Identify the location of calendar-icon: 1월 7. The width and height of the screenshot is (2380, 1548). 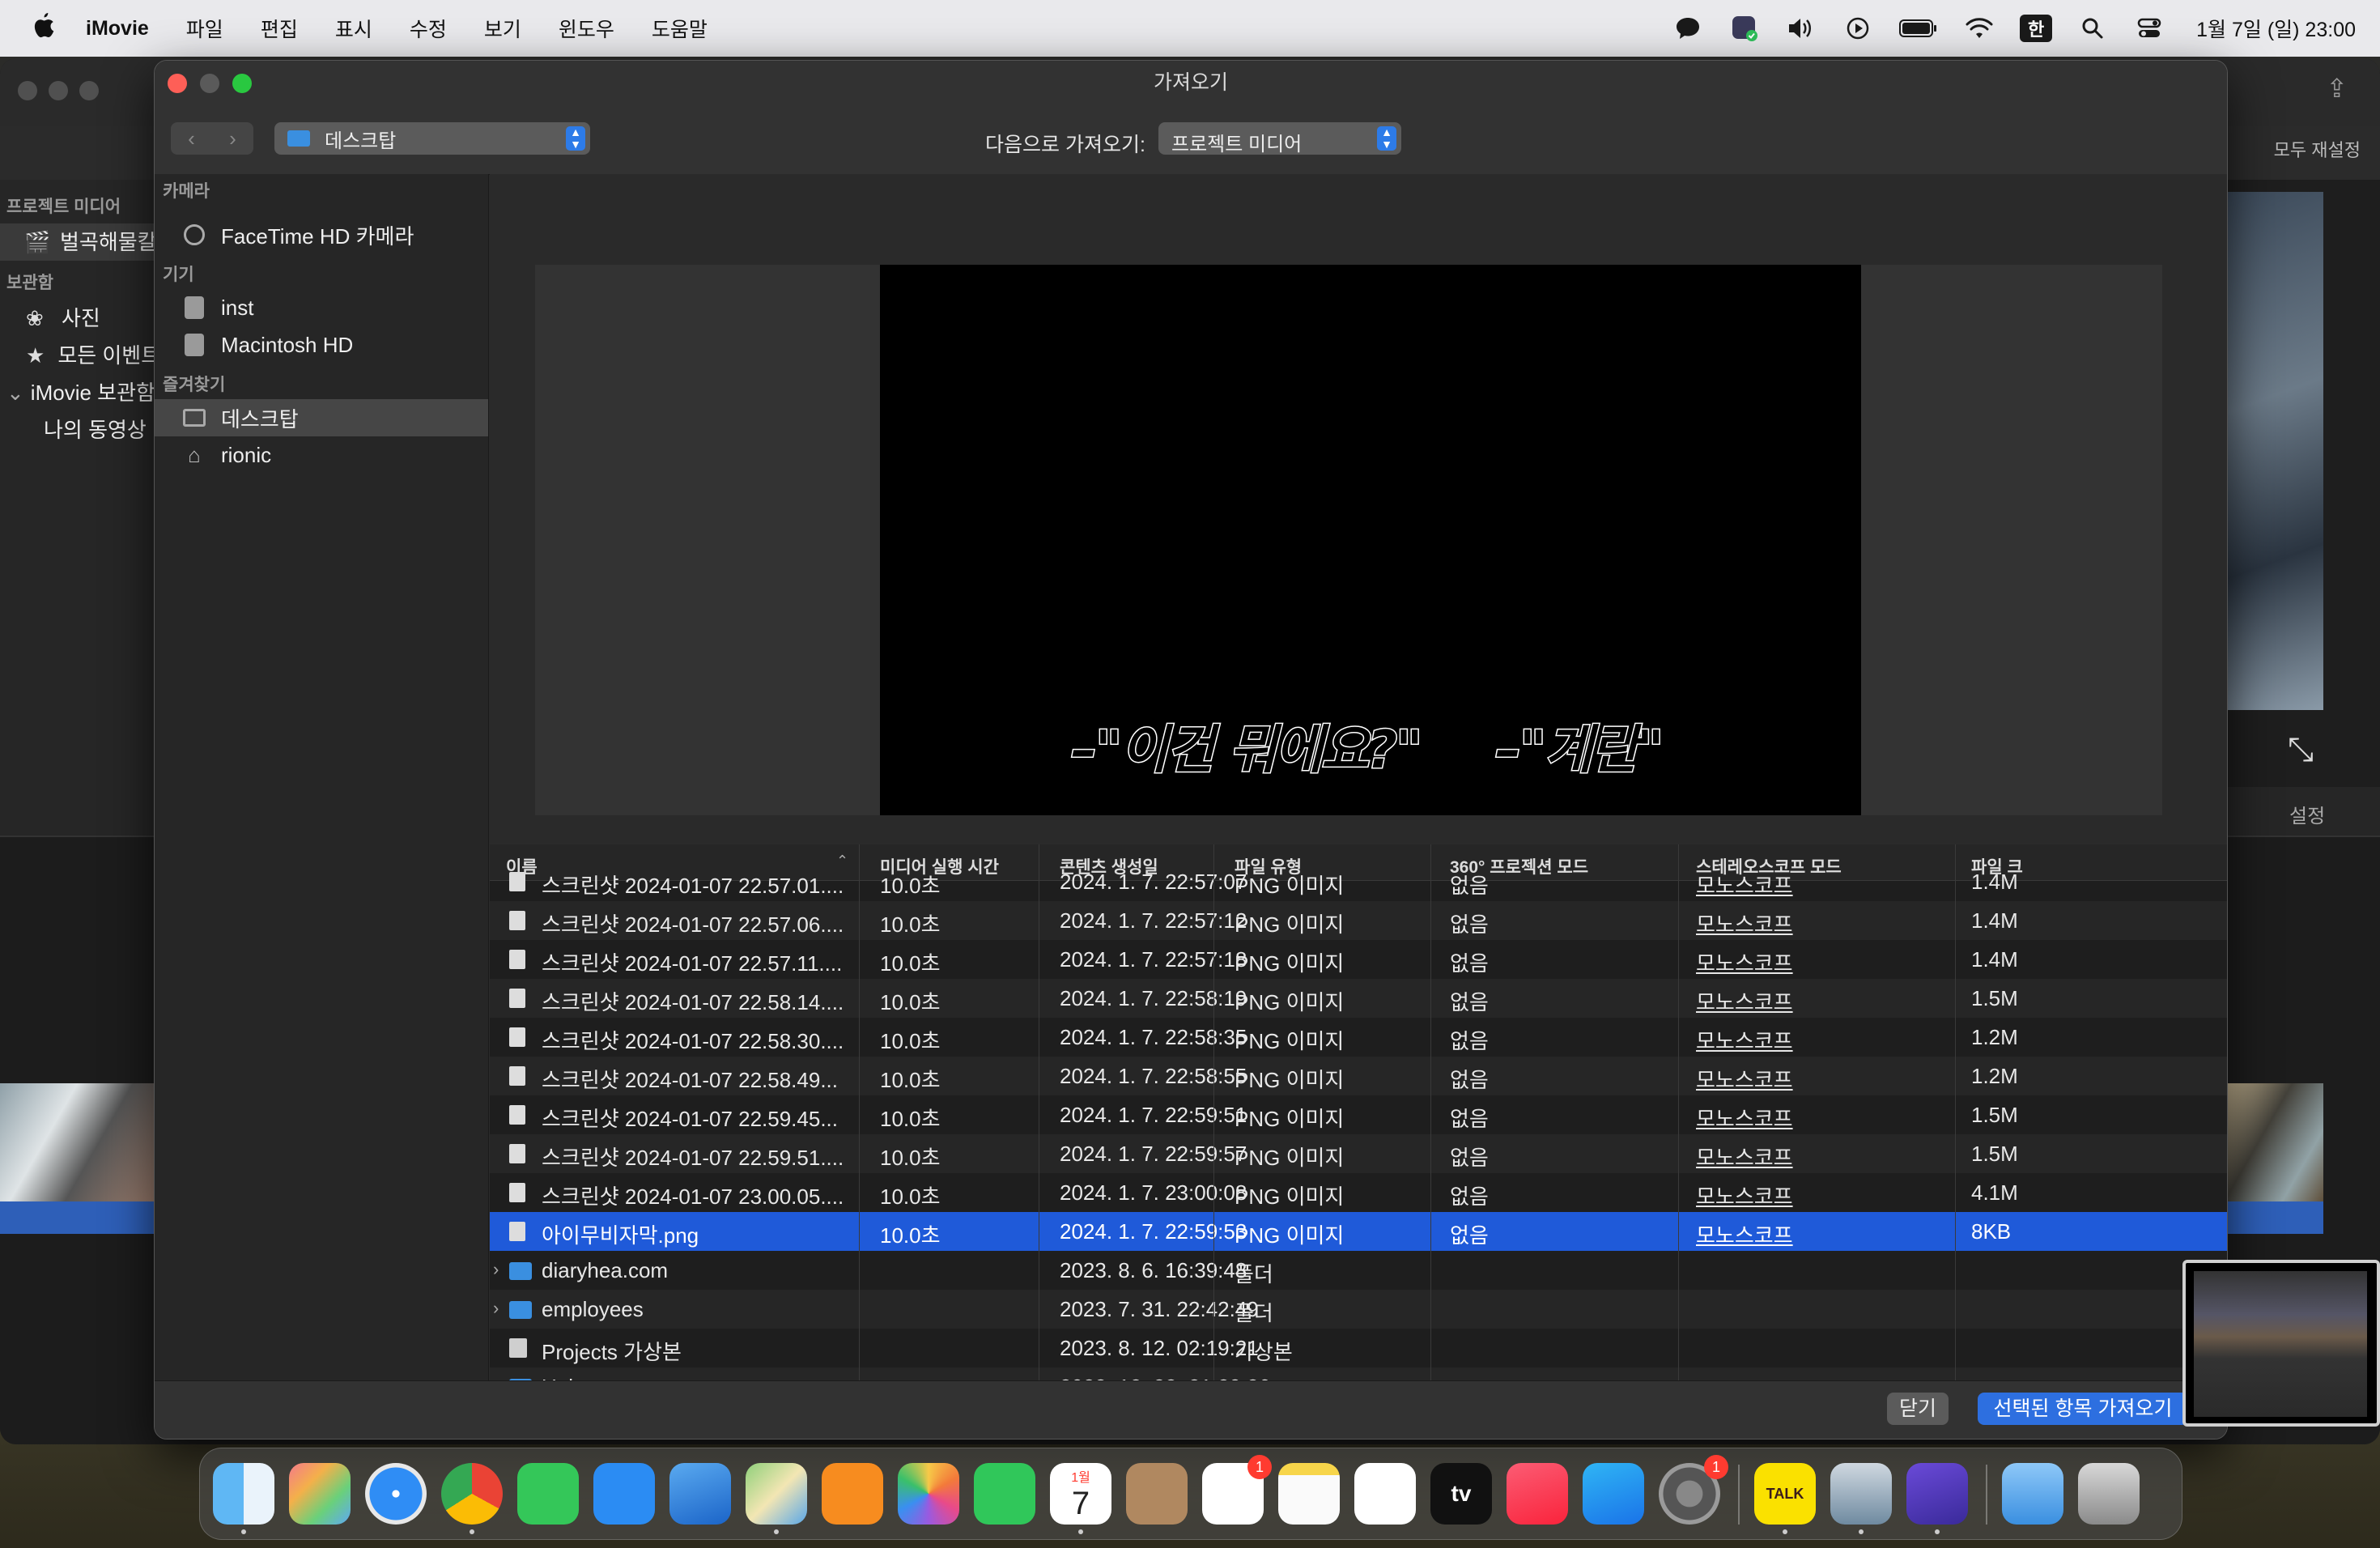
(1080, 1494).